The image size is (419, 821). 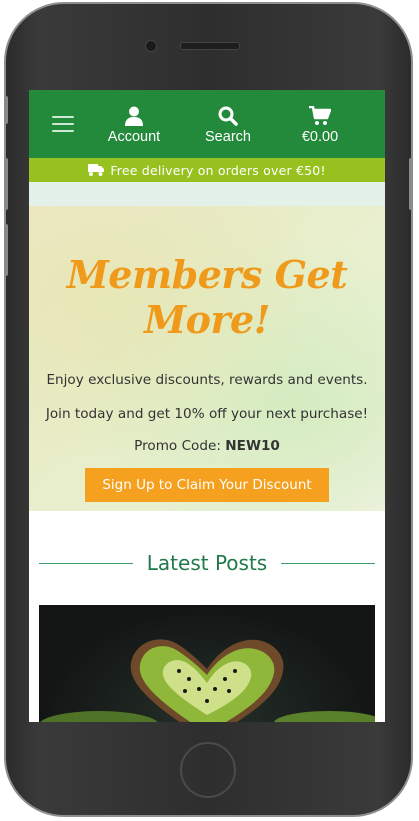 What do you see at coordinates (210, 46) in the screenshot?
I see `phone-speaker` at bounding box center [210, 46].